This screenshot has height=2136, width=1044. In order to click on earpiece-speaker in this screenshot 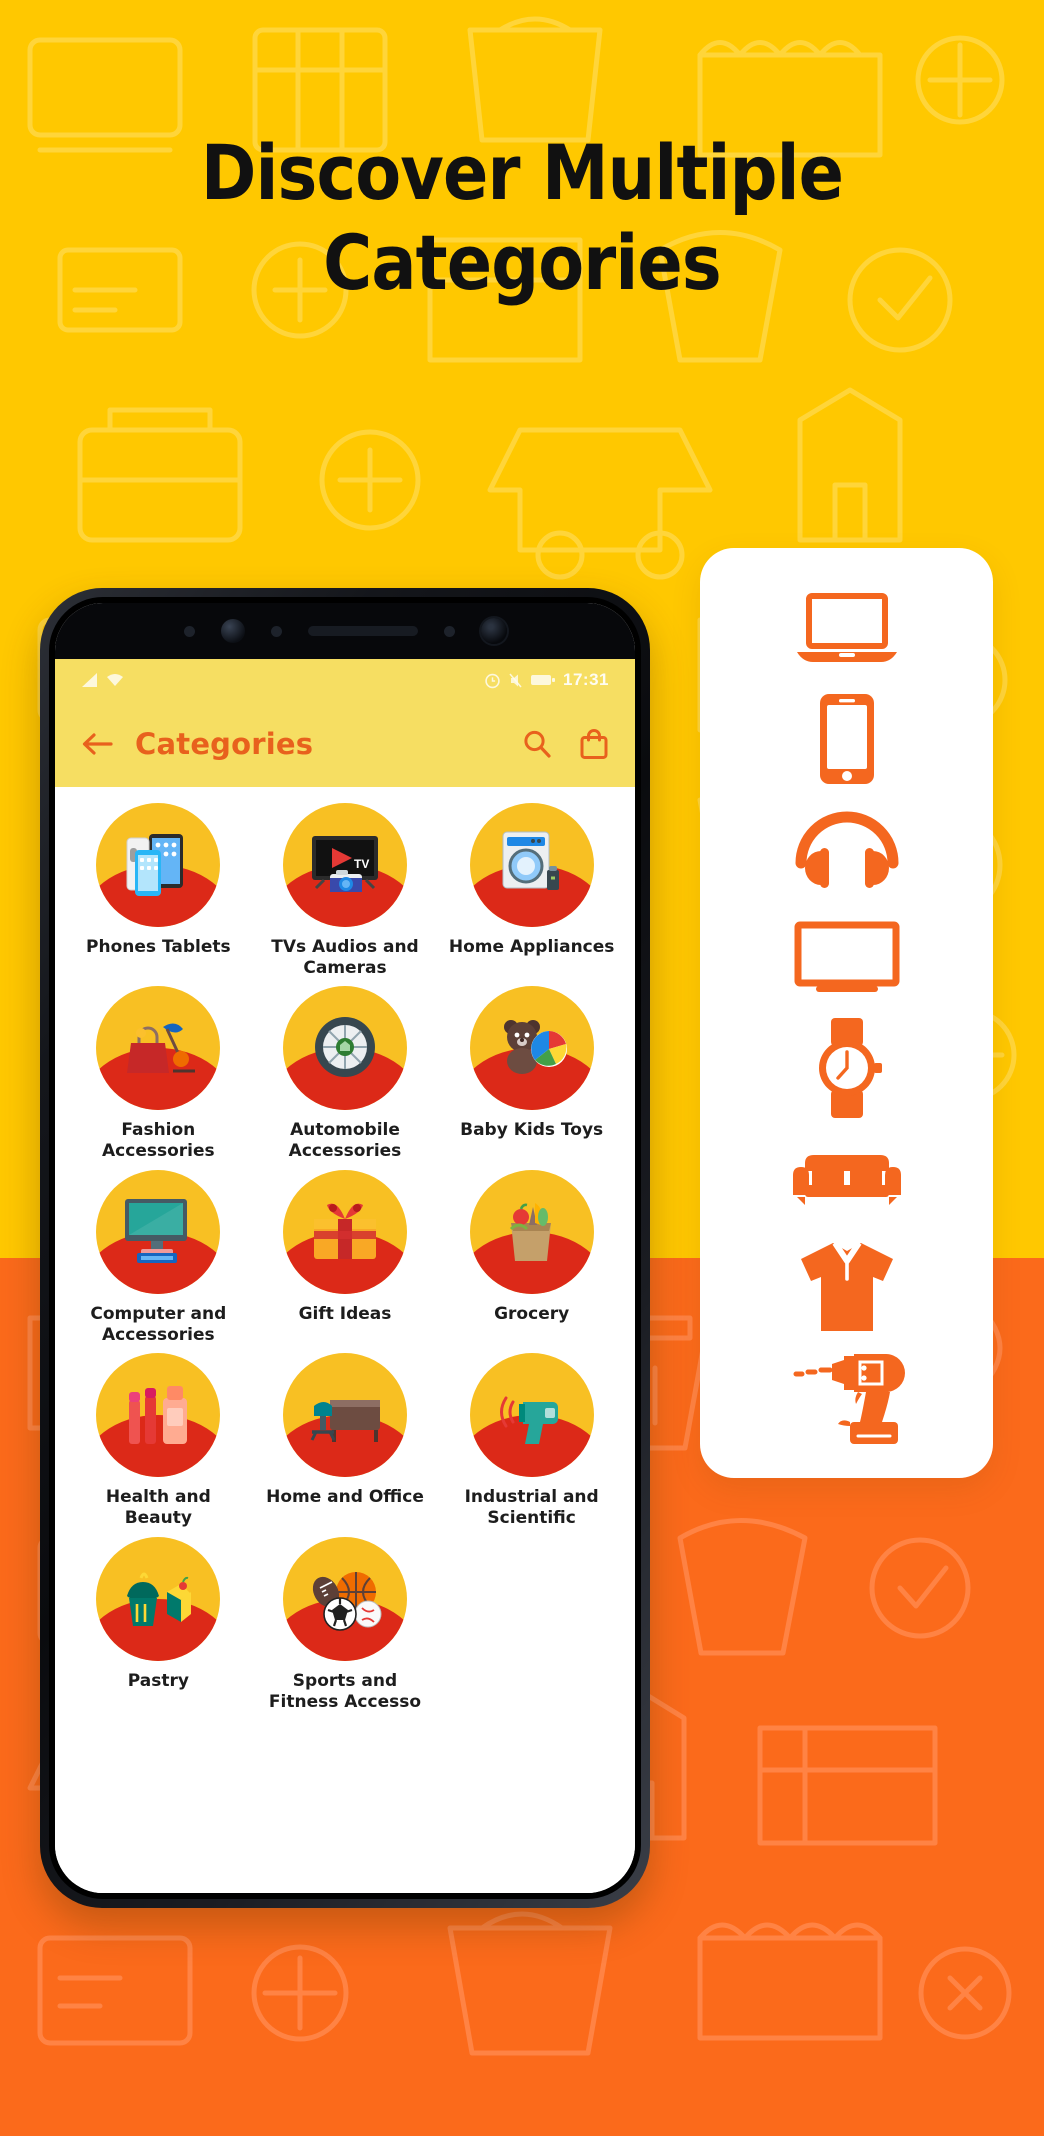, I will do `click(362, 631)`.